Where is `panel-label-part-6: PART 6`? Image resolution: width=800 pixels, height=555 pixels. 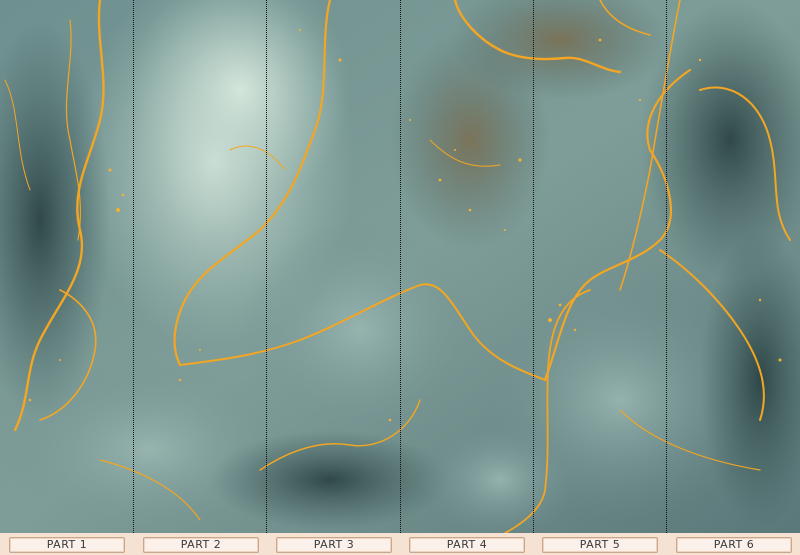 panel-label-part-6: PART 6 is located at coordinates (734, 545).